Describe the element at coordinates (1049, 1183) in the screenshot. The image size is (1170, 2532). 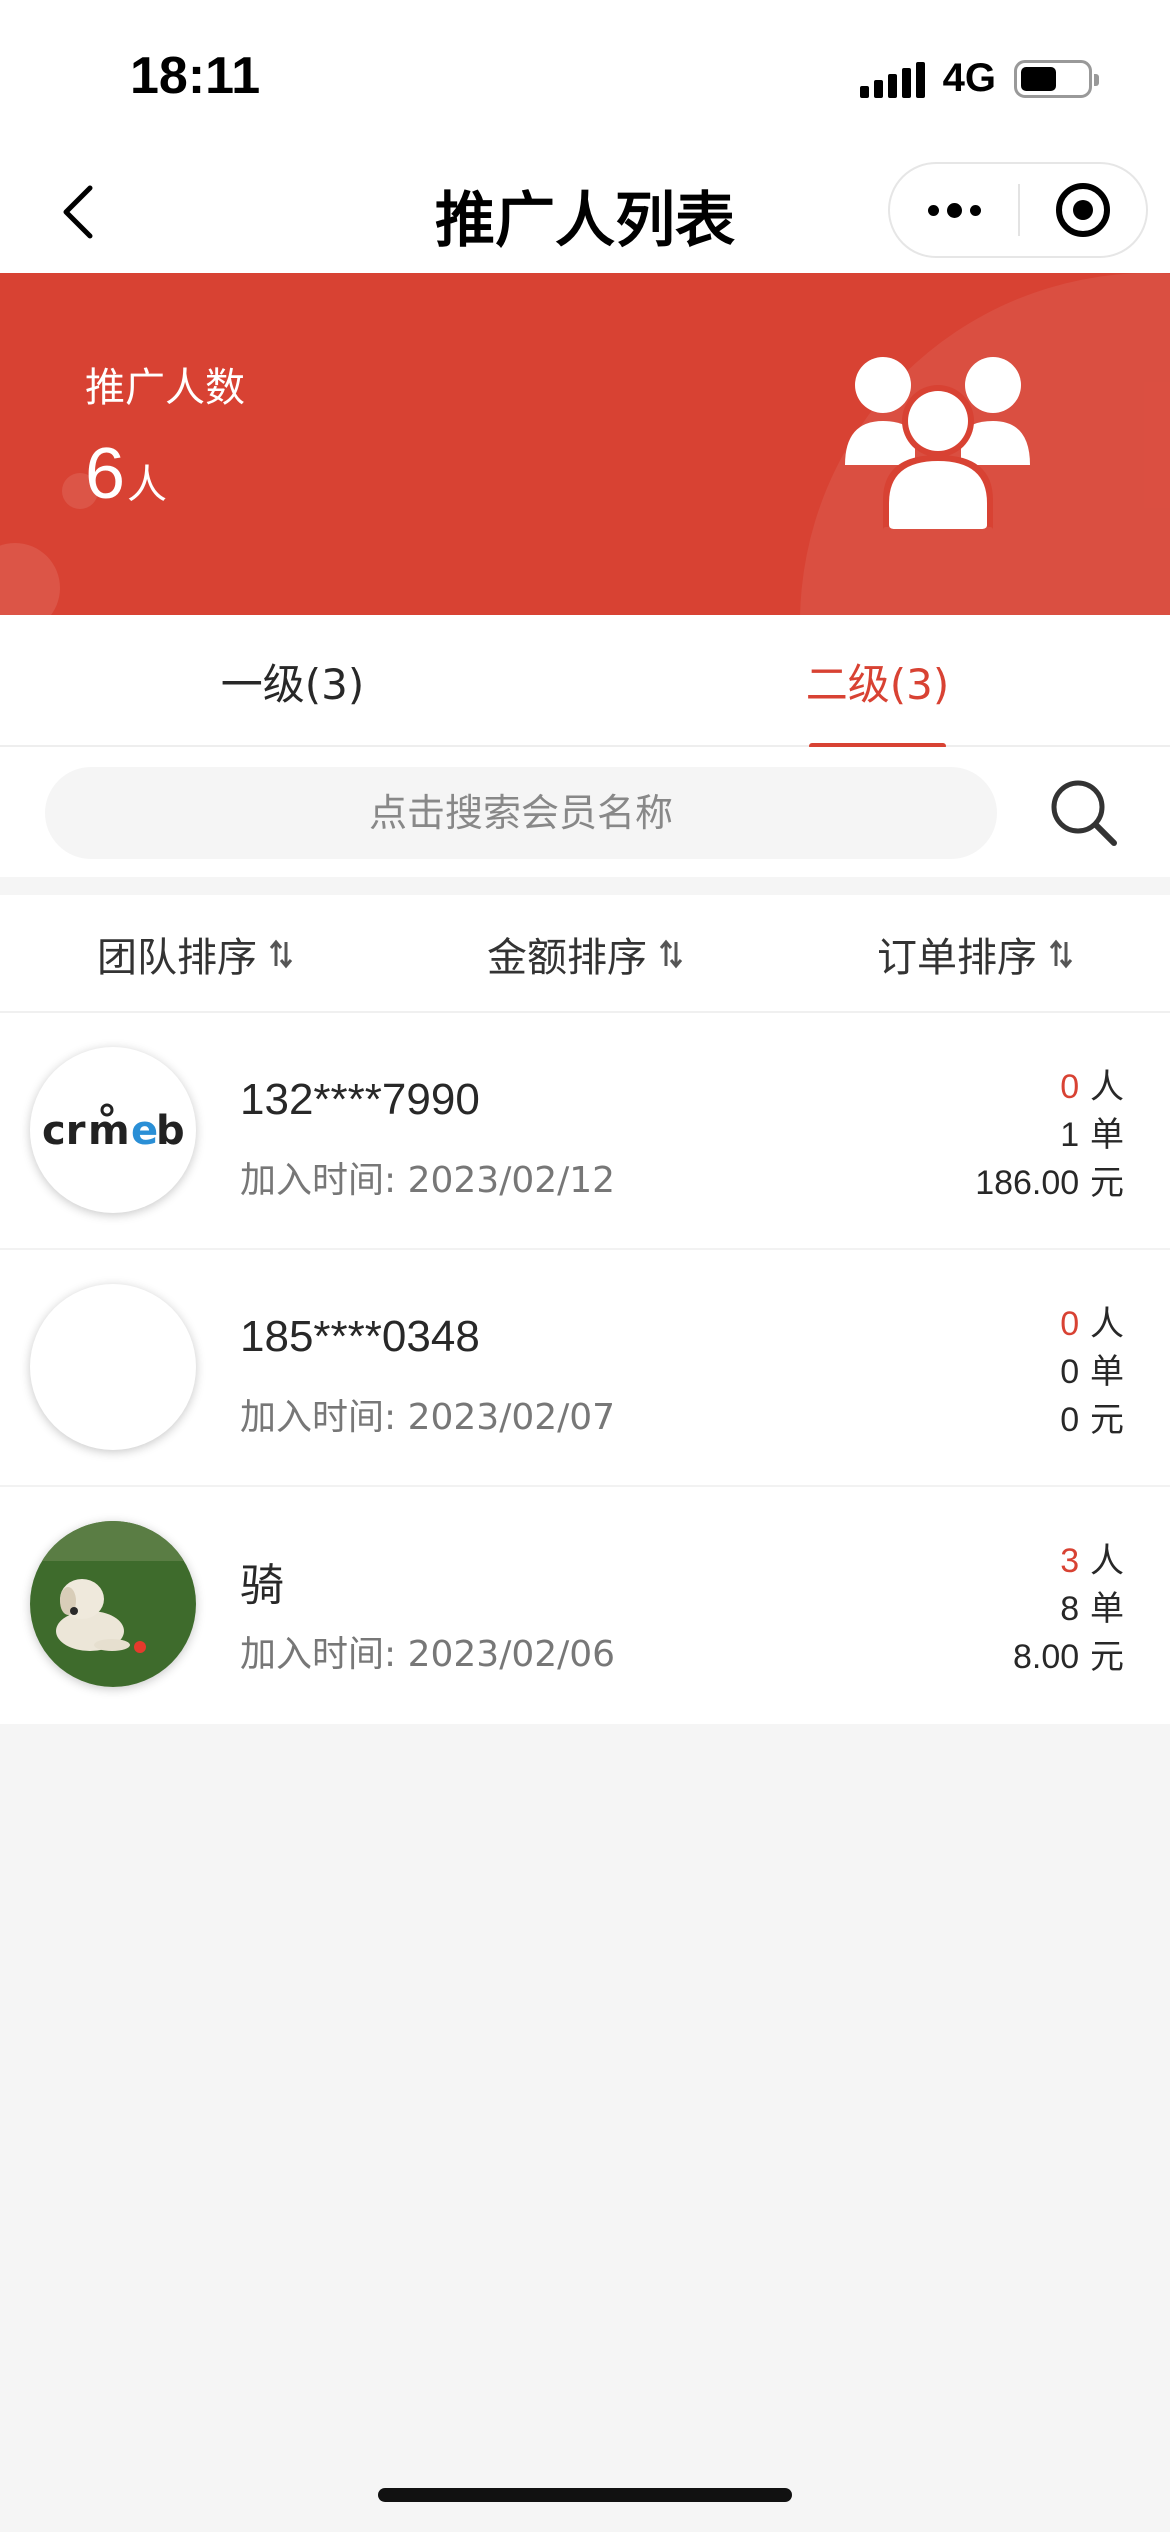
I see `member-amount: 186.00 元` at that location.